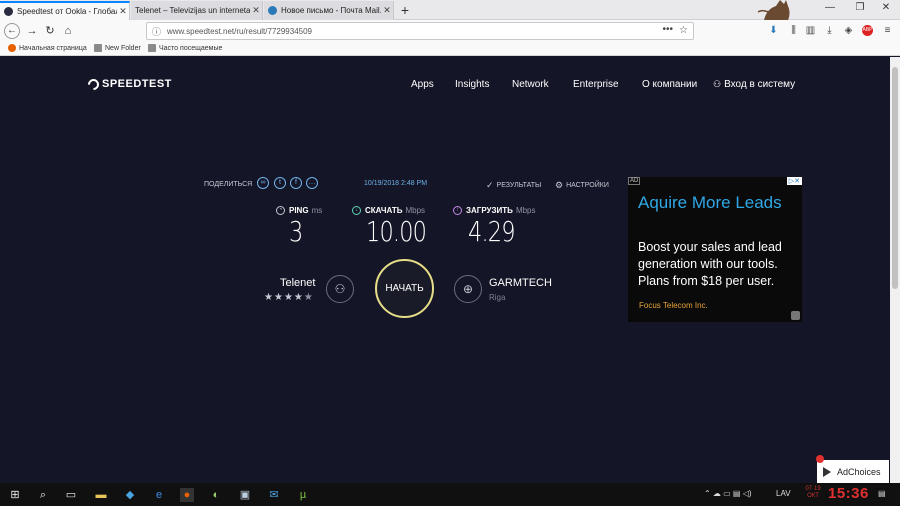  What do you see at coordinates (296, 183) in the screenshot?
I see `facebook-icon: f` at bounding box center [296, 183].